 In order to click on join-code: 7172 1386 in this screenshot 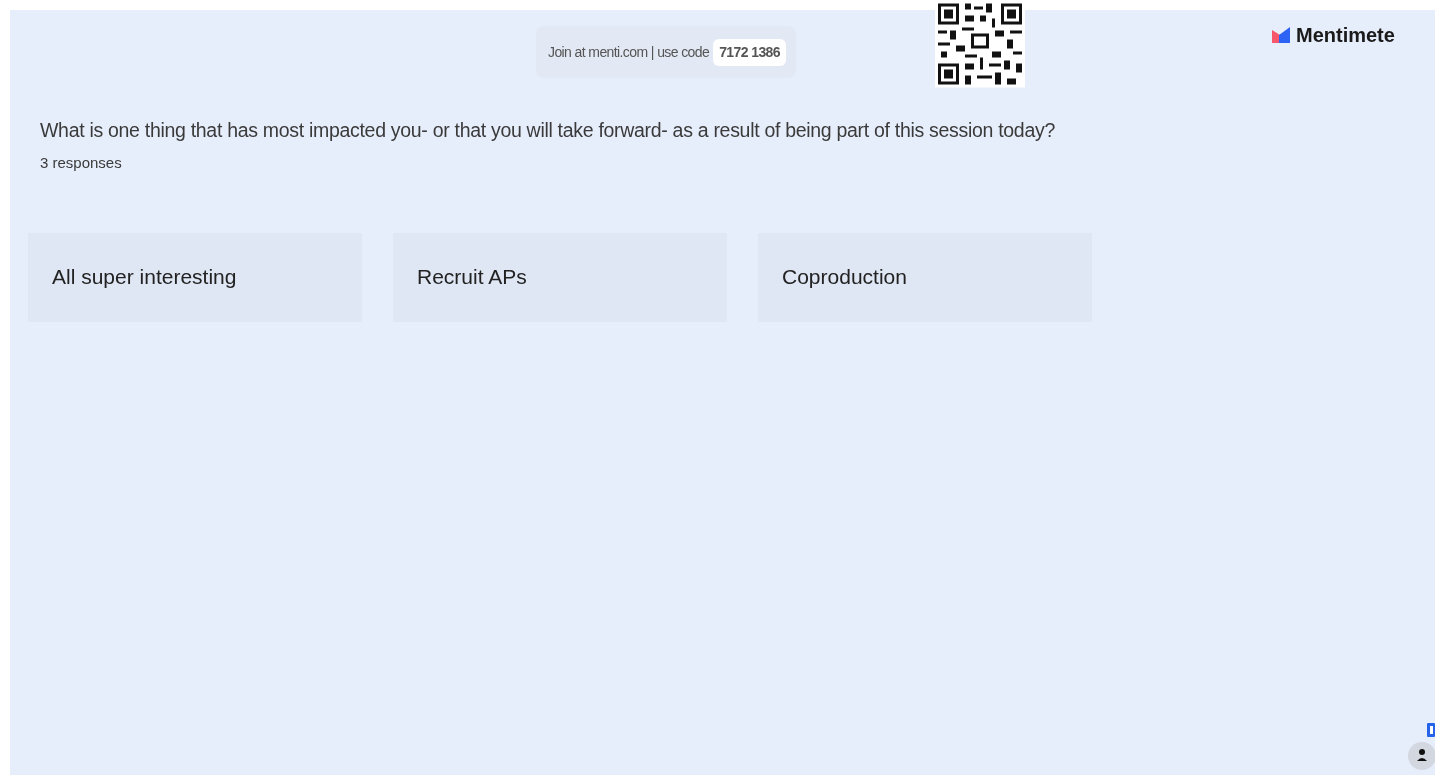, I will do `click(749, 52)`.